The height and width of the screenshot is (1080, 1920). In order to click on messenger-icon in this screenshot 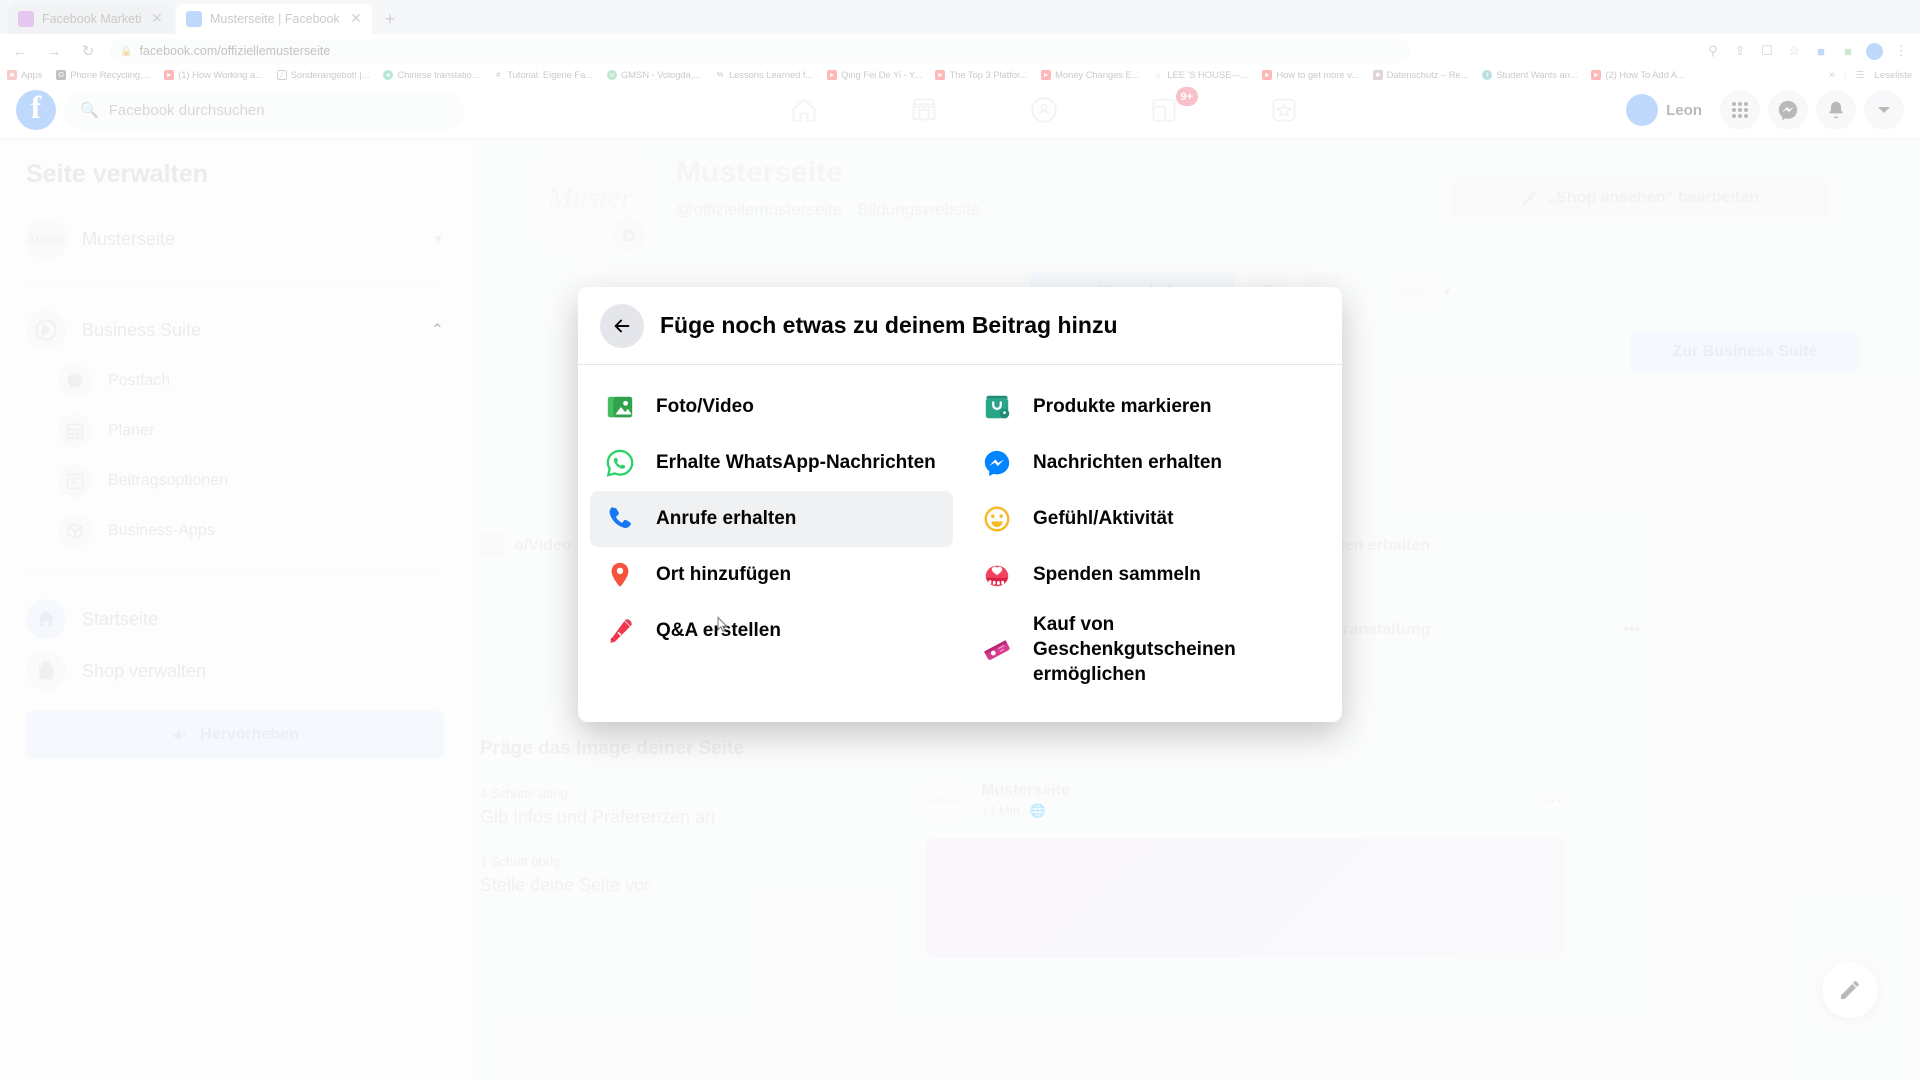, I will do `click(997, 463)`.